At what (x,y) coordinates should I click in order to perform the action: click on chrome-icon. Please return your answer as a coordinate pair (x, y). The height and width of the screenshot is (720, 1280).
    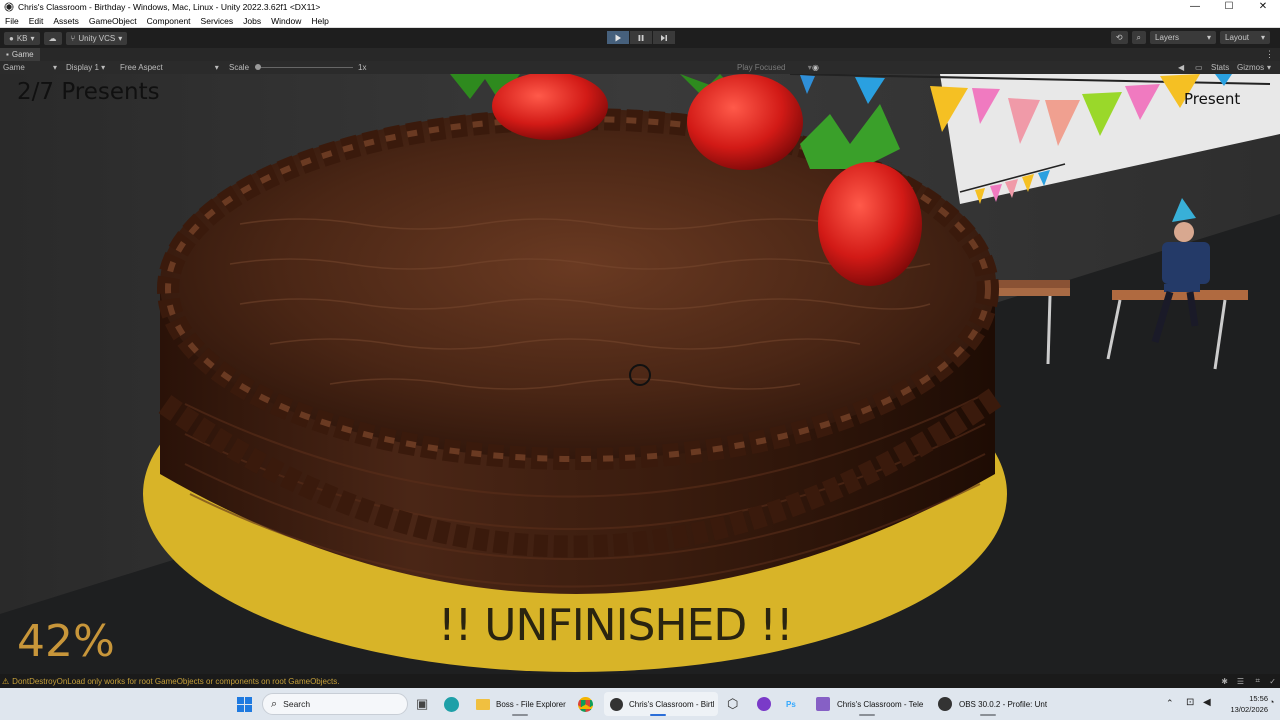
    Looking at the image, I should click on (585, 704).